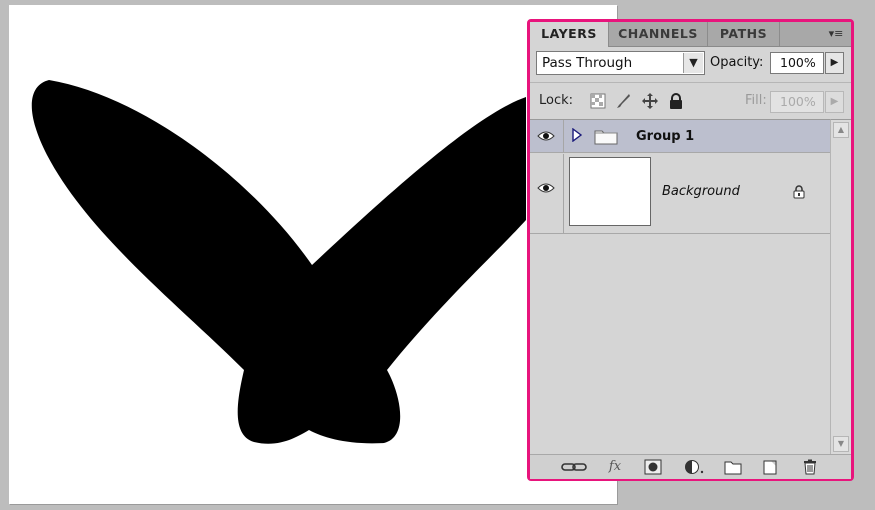 The height and width of the screenshot is (510, 875). What do you see at coordinates (606, 137) in the screenshot?
I see `folder-icon` at bounding box center [606, 137].